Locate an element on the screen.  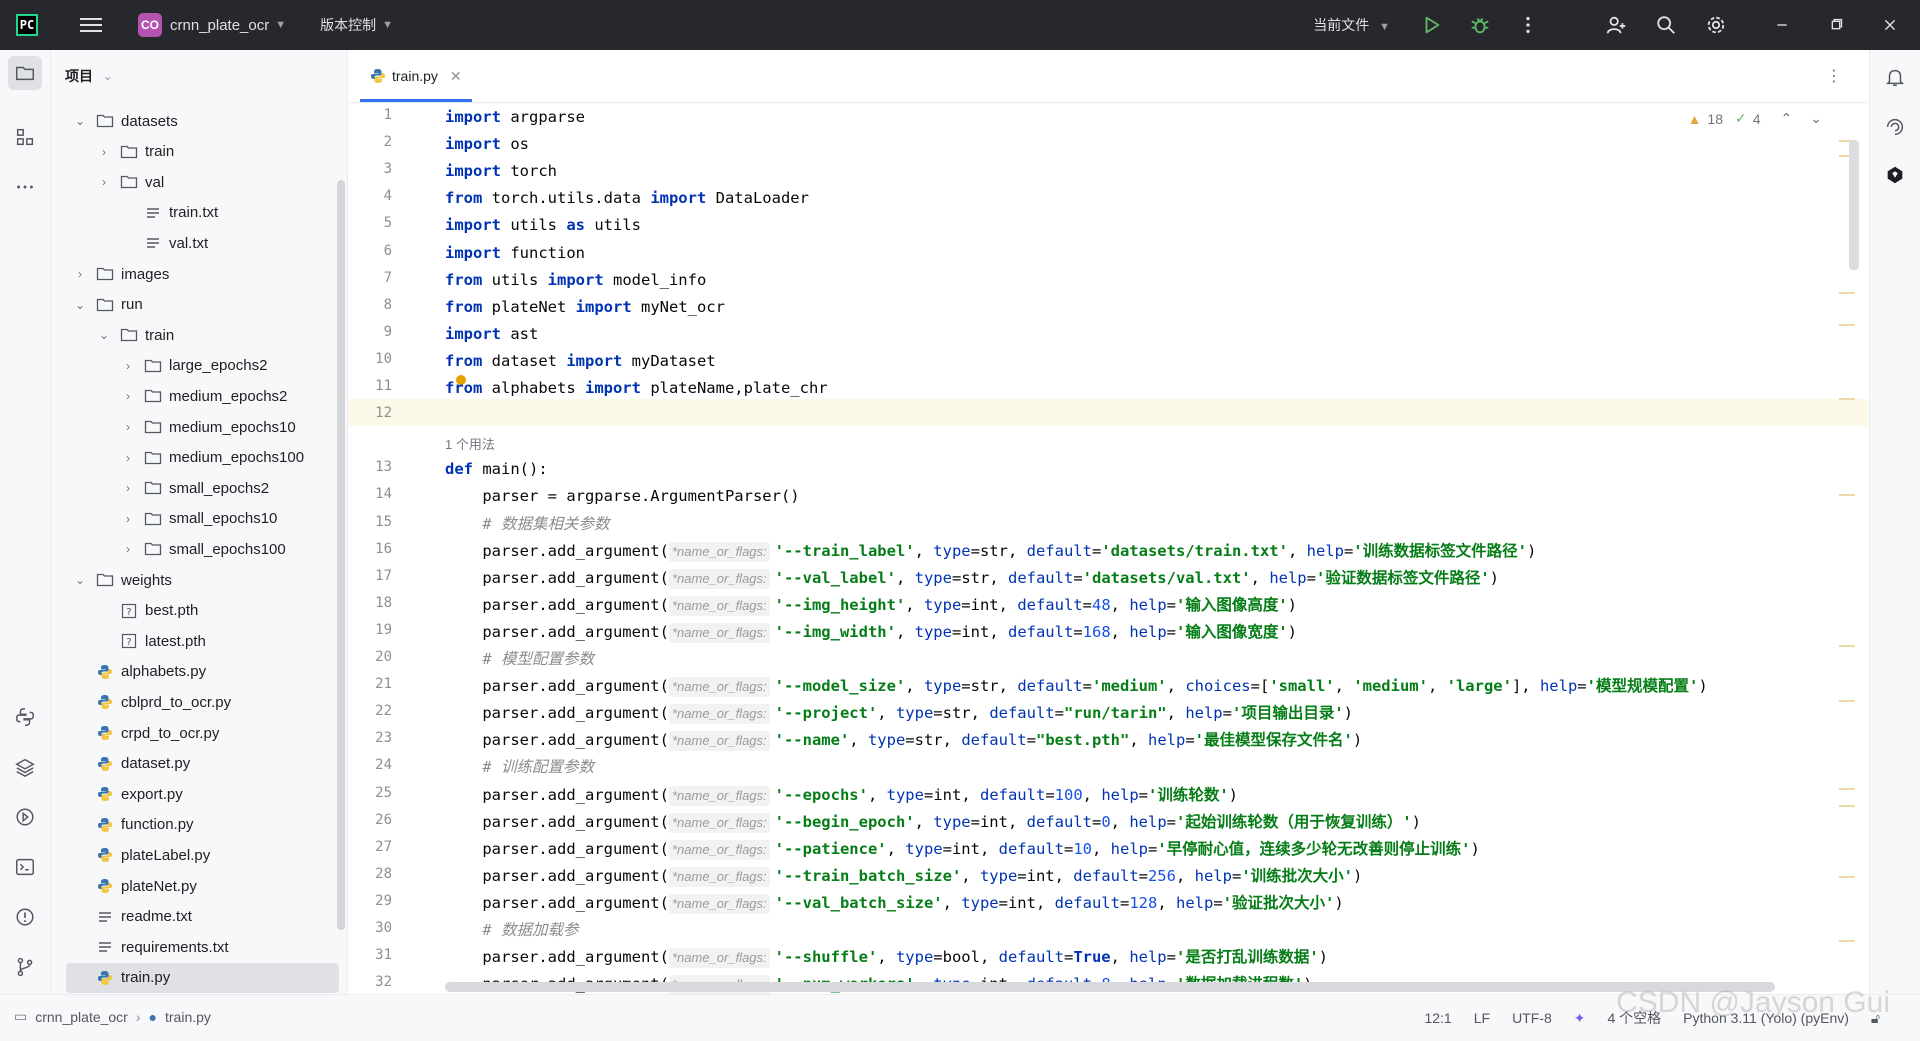
tree-item: train.txt is located at coordinates (199, 213).